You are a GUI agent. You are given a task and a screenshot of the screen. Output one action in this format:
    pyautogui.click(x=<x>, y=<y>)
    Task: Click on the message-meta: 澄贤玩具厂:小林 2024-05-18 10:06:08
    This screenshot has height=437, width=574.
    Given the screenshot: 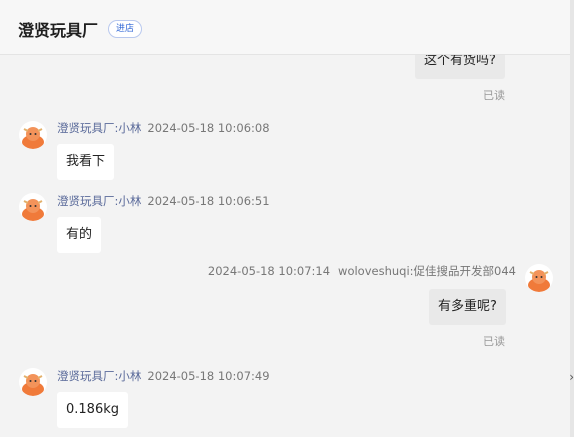 What is the action you would take?
    pyautogui.click(x=163, y=128)
    